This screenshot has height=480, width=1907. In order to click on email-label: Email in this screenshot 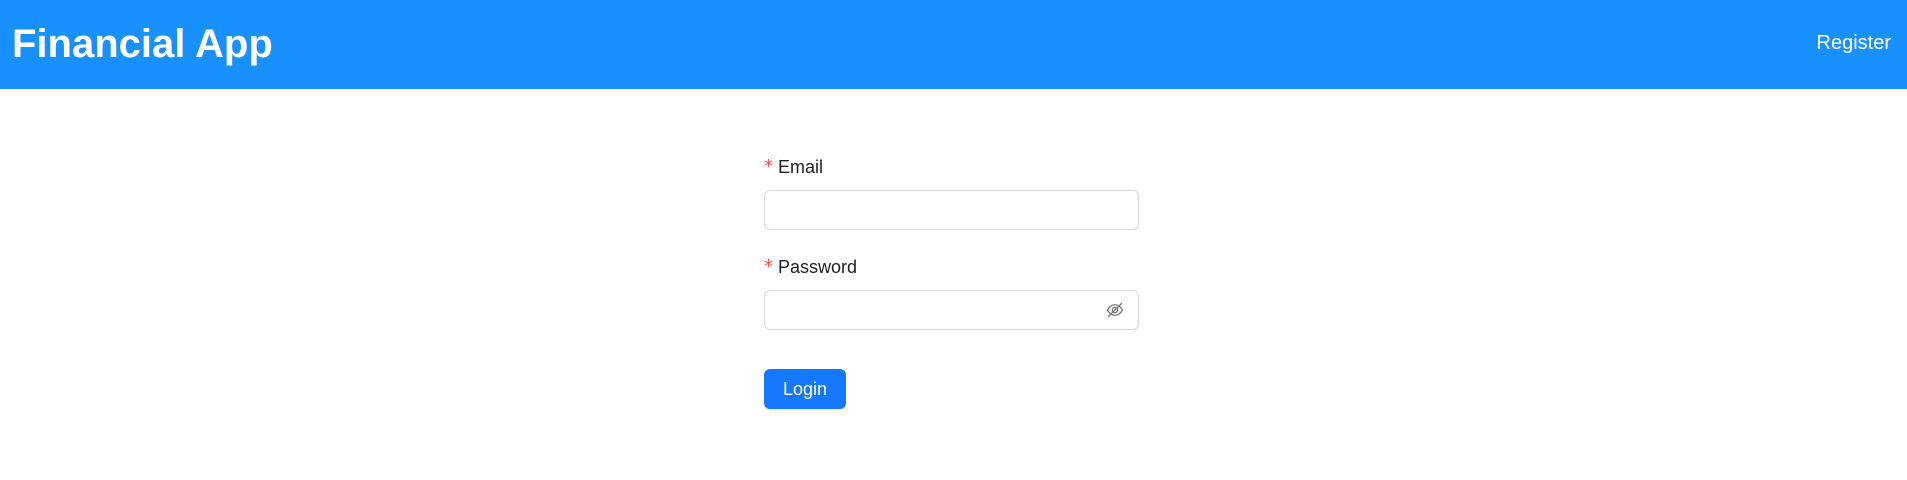, I will do `click(801, 167)`.